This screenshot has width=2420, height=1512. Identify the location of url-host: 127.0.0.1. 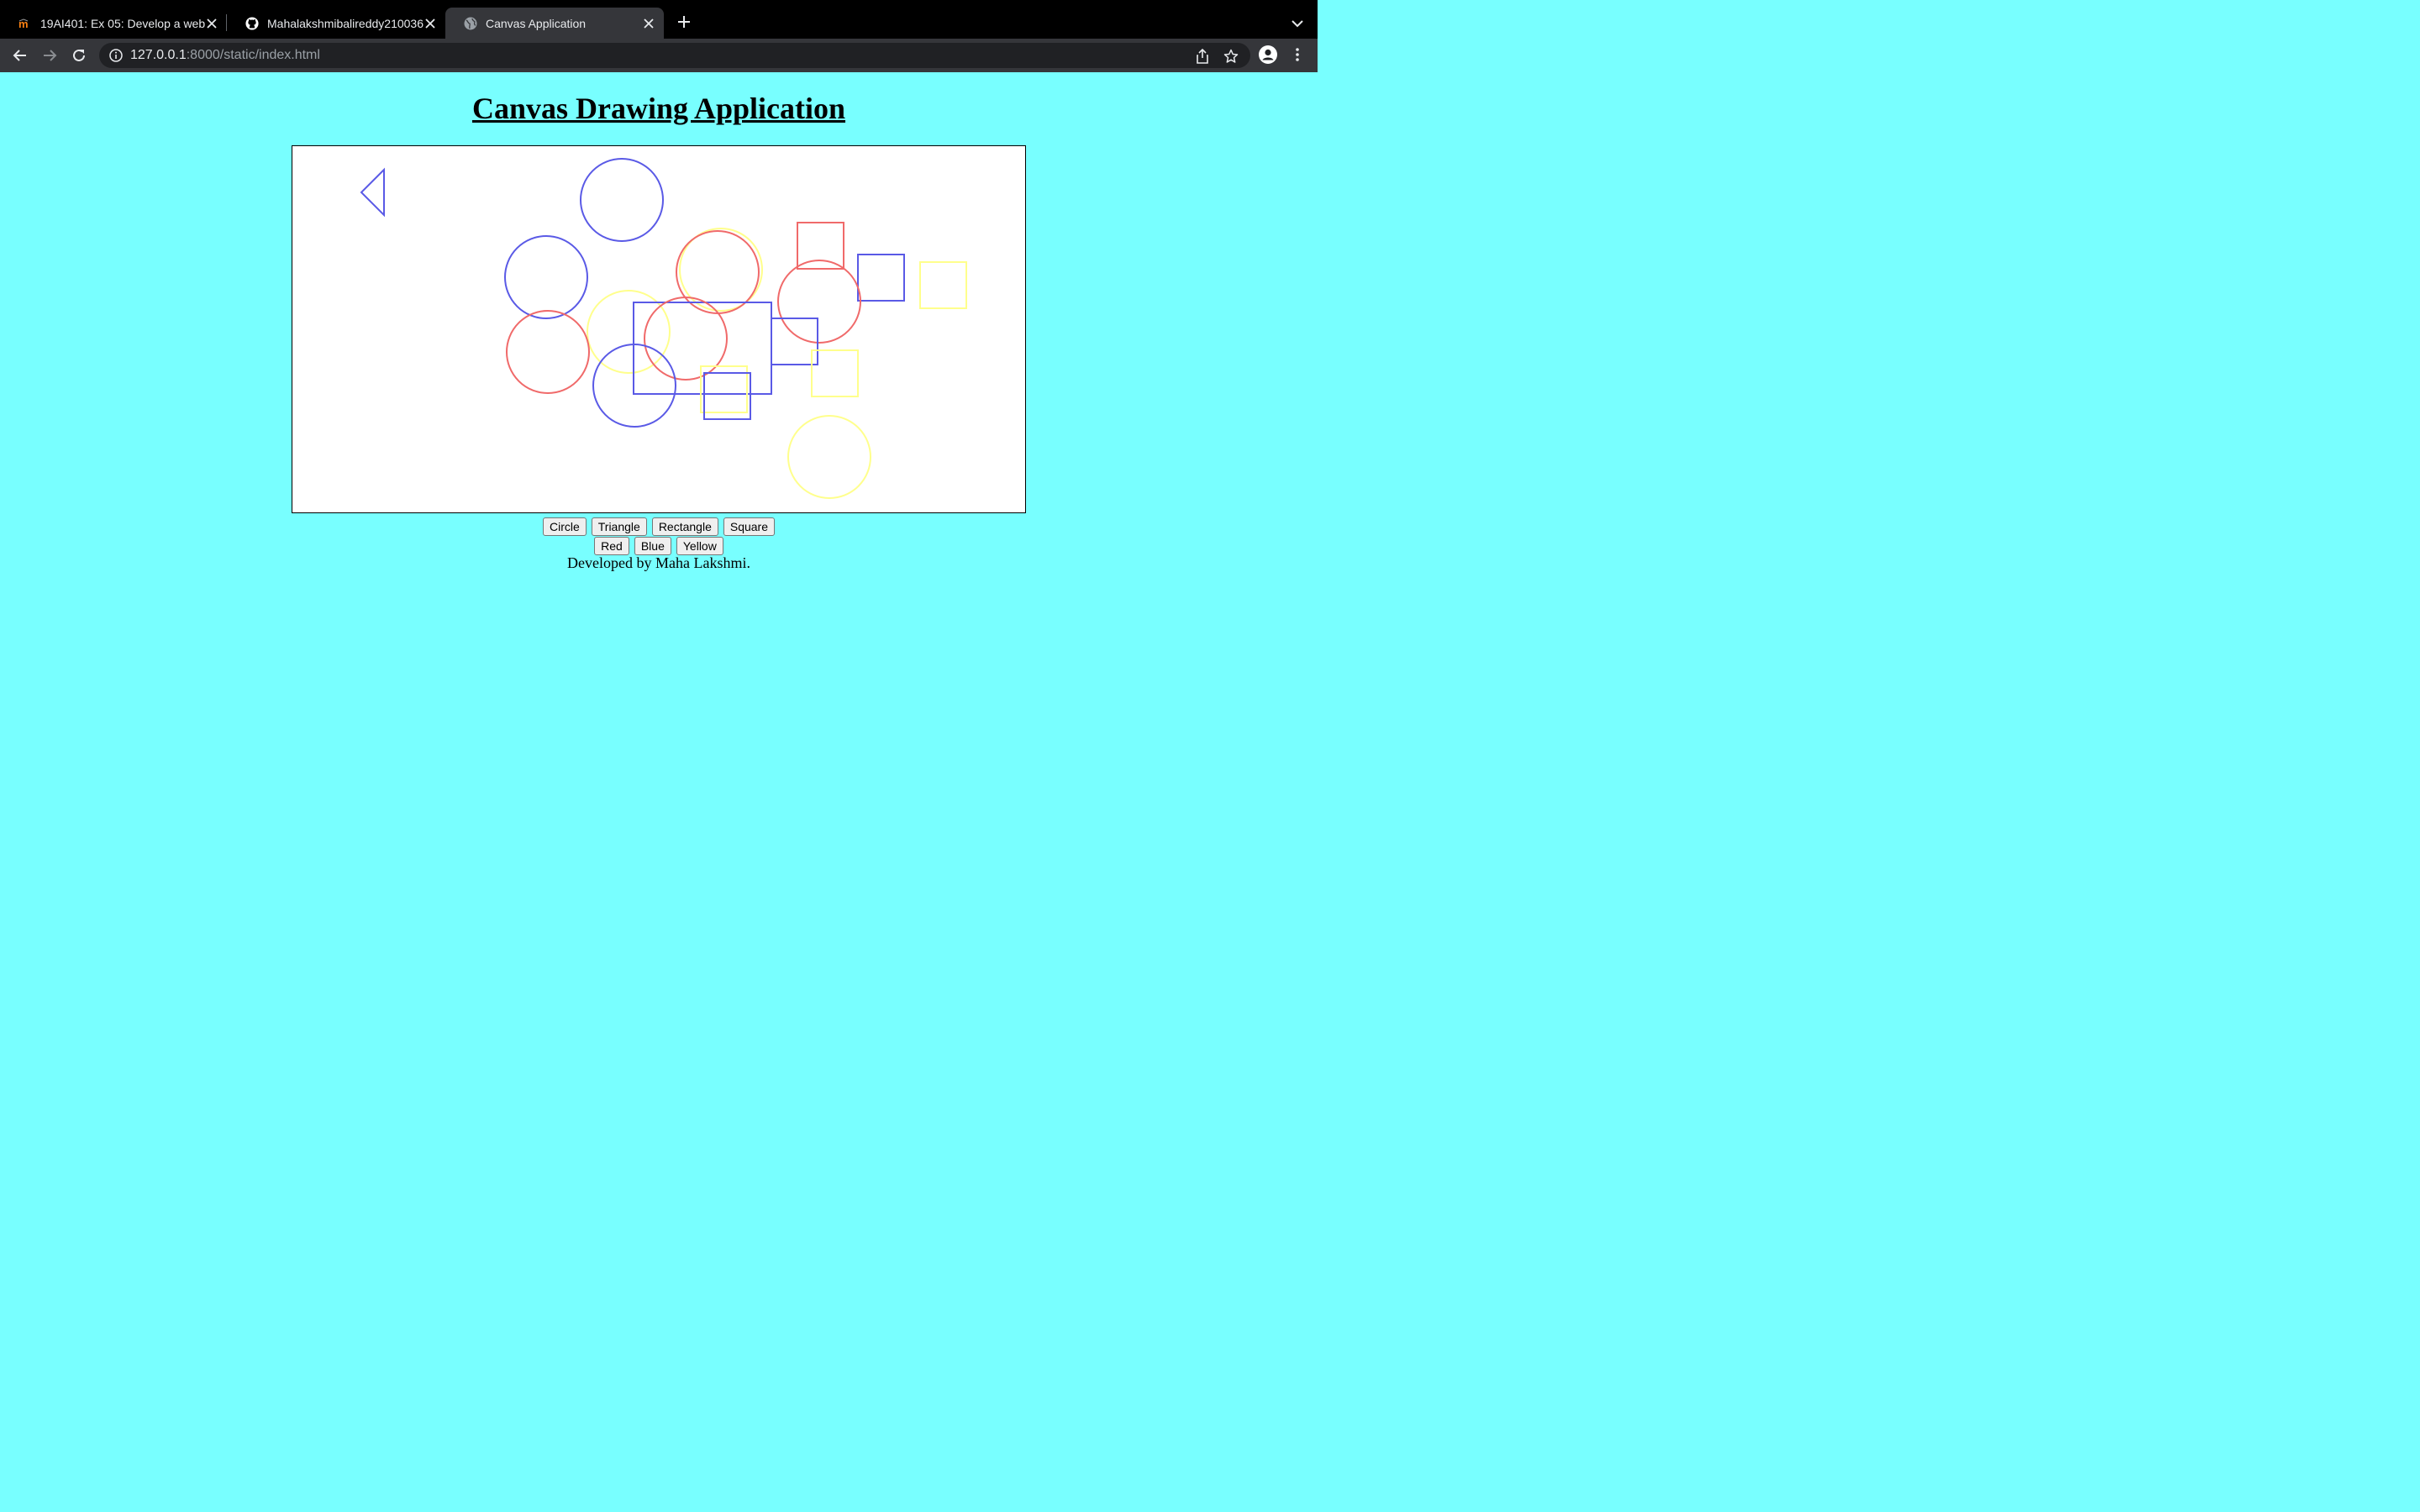
(158, 55).